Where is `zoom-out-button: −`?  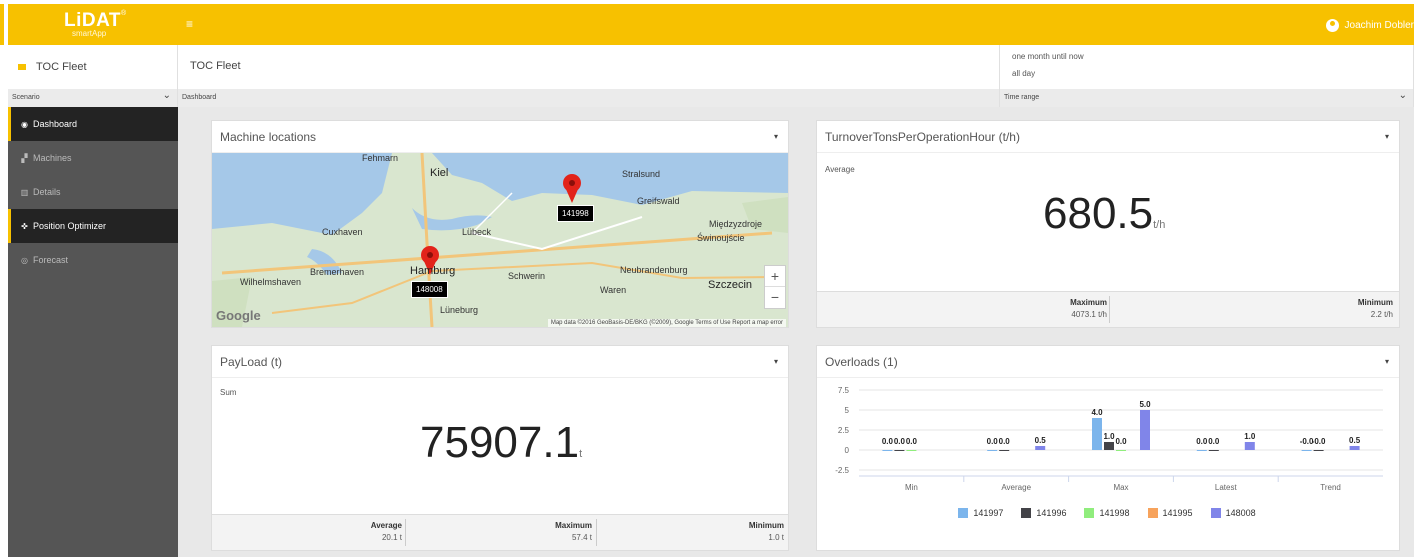
zoom-out-button: − is located at coordinates (775, 297).